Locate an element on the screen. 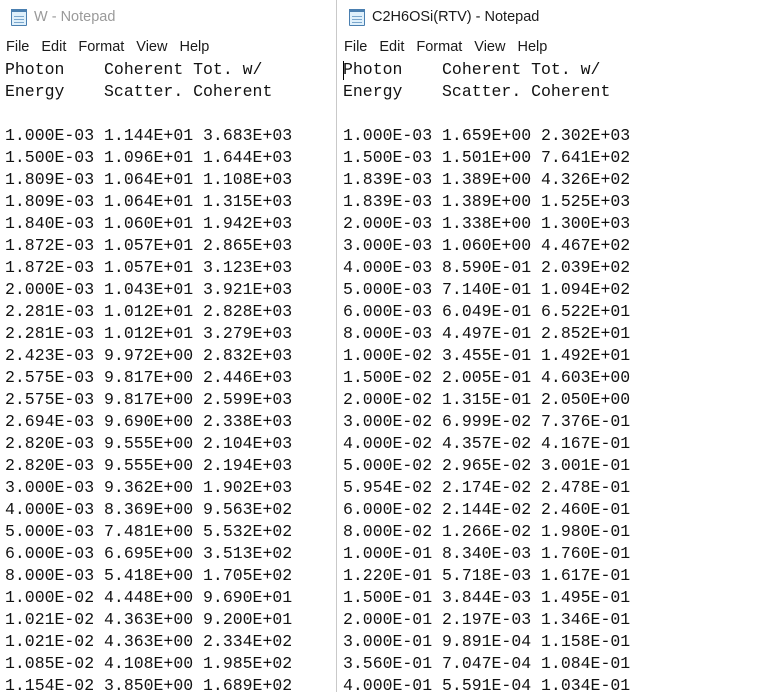 Image resolution: width=781 pixels, height=692 pixels. text-line: 2.820E-03 9.555E+00 2.194E+03 is located at coordinates (149, 465).